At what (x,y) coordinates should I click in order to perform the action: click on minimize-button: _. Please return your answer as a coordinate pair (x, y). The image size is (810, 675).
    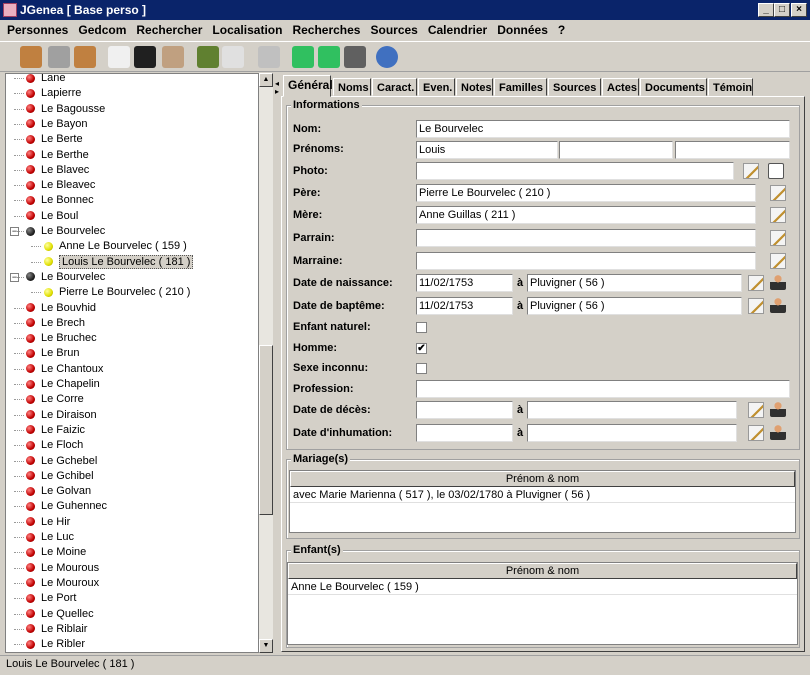
    Looking at the image, I should click on (766, 10).